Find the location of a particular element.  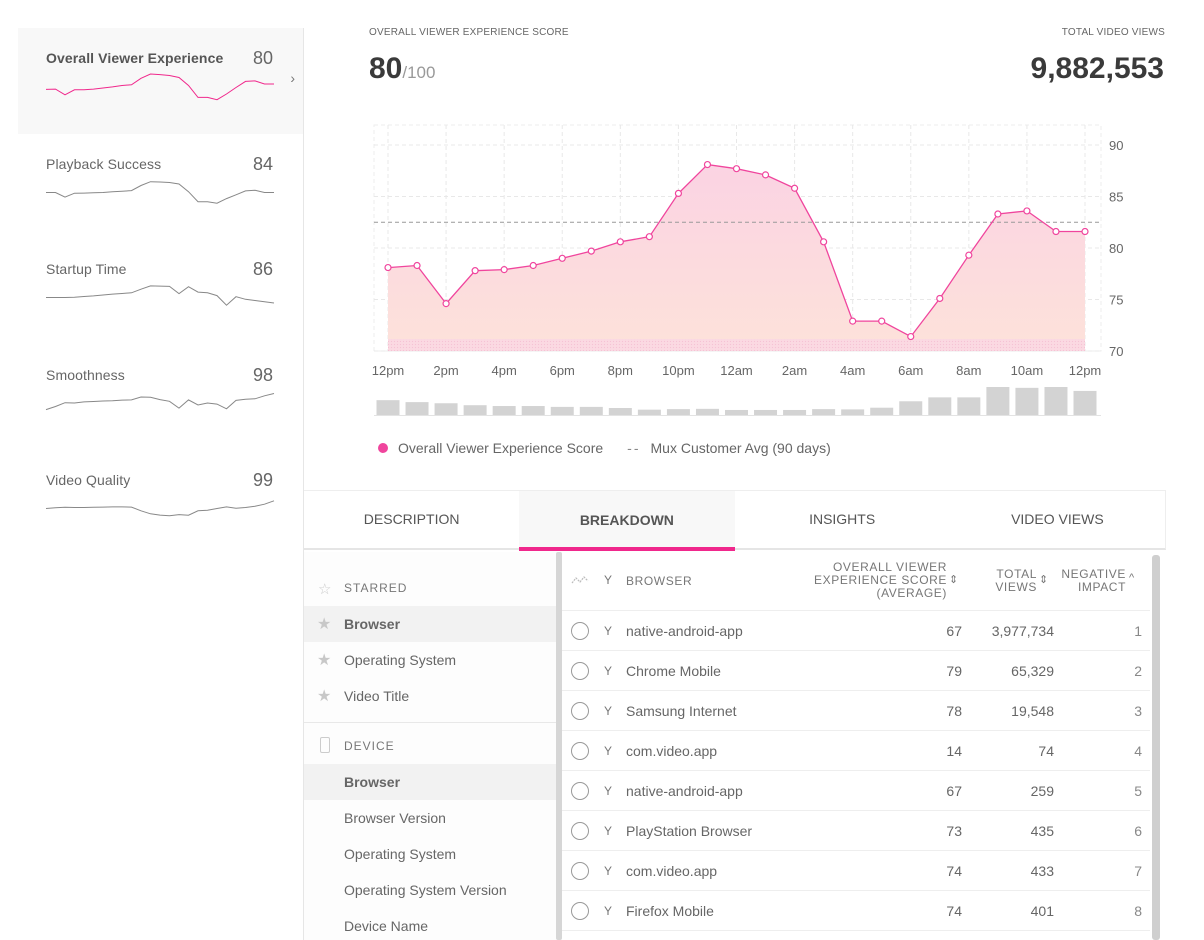

dimension-item-device-name: Device Name is located at coordinates (430, 924).